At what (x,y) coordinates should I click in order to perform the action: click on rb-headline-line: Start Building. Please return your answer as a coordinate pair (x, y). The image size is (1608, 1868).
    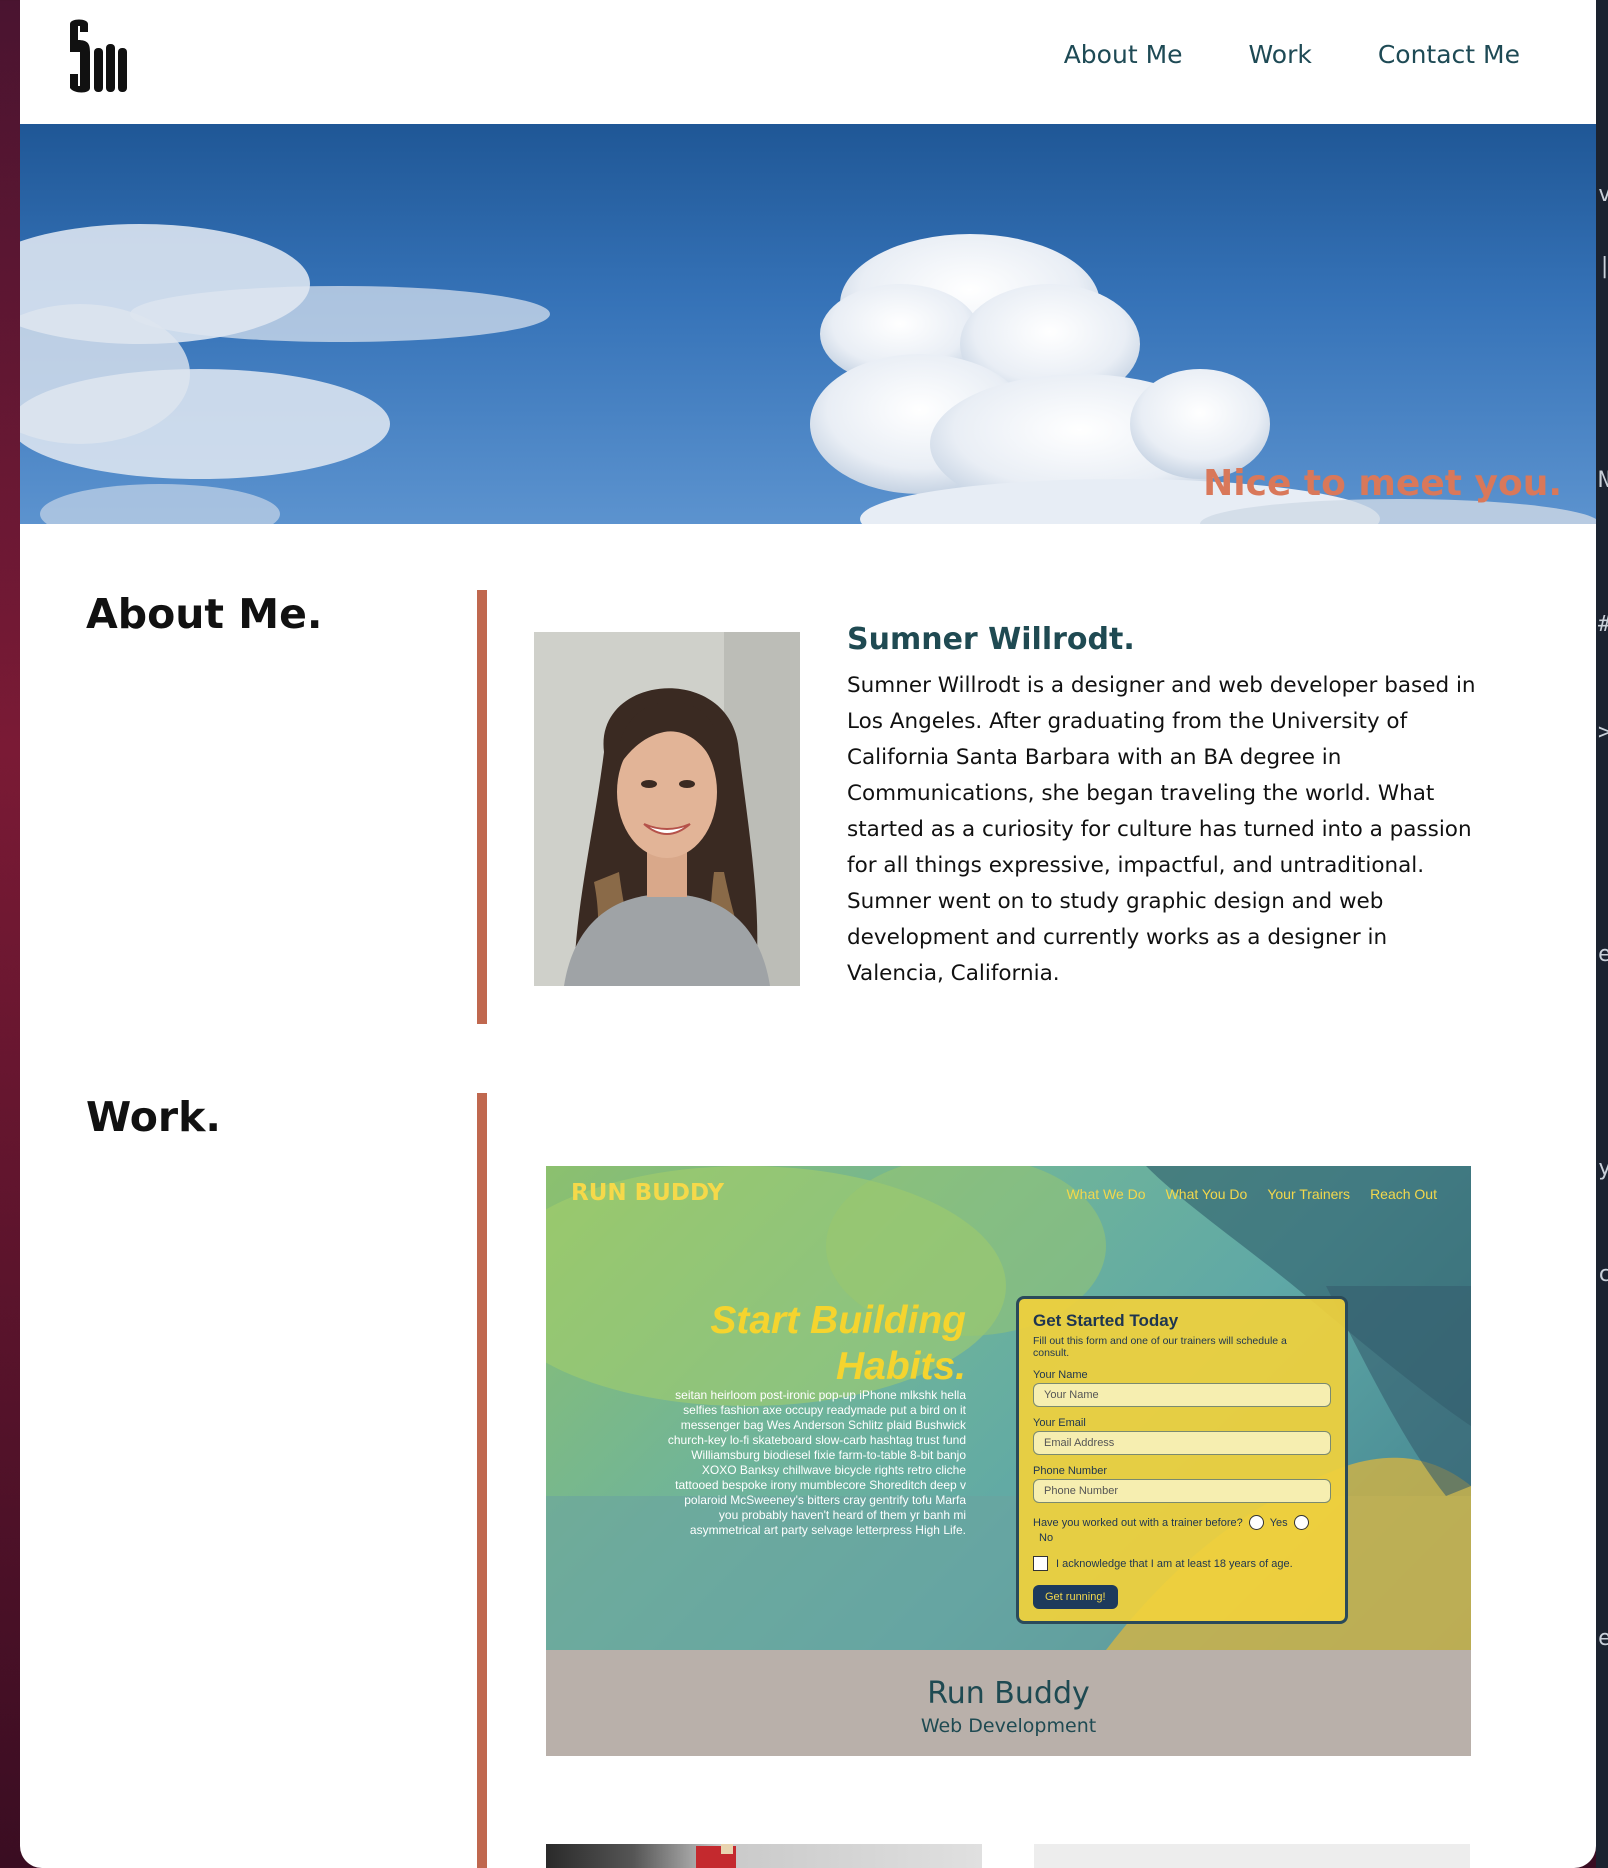
    Looking at the image, I should click on (838, 1320).